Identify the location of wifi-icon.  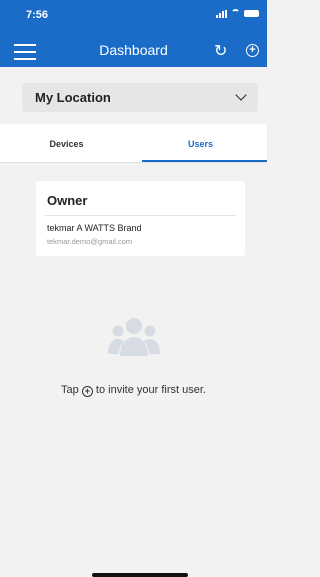
(235, 13).